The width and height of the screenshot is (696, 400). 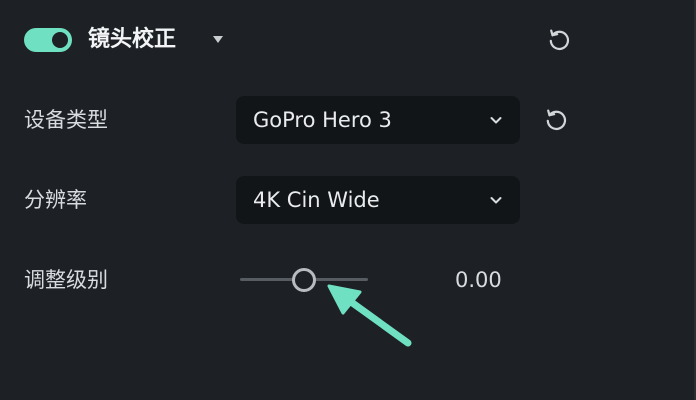 What do you see at coordinates (304, 40) in the screenshot?
I see `lens-correction-header: 镜头校正` at bounding box center [304, 40].